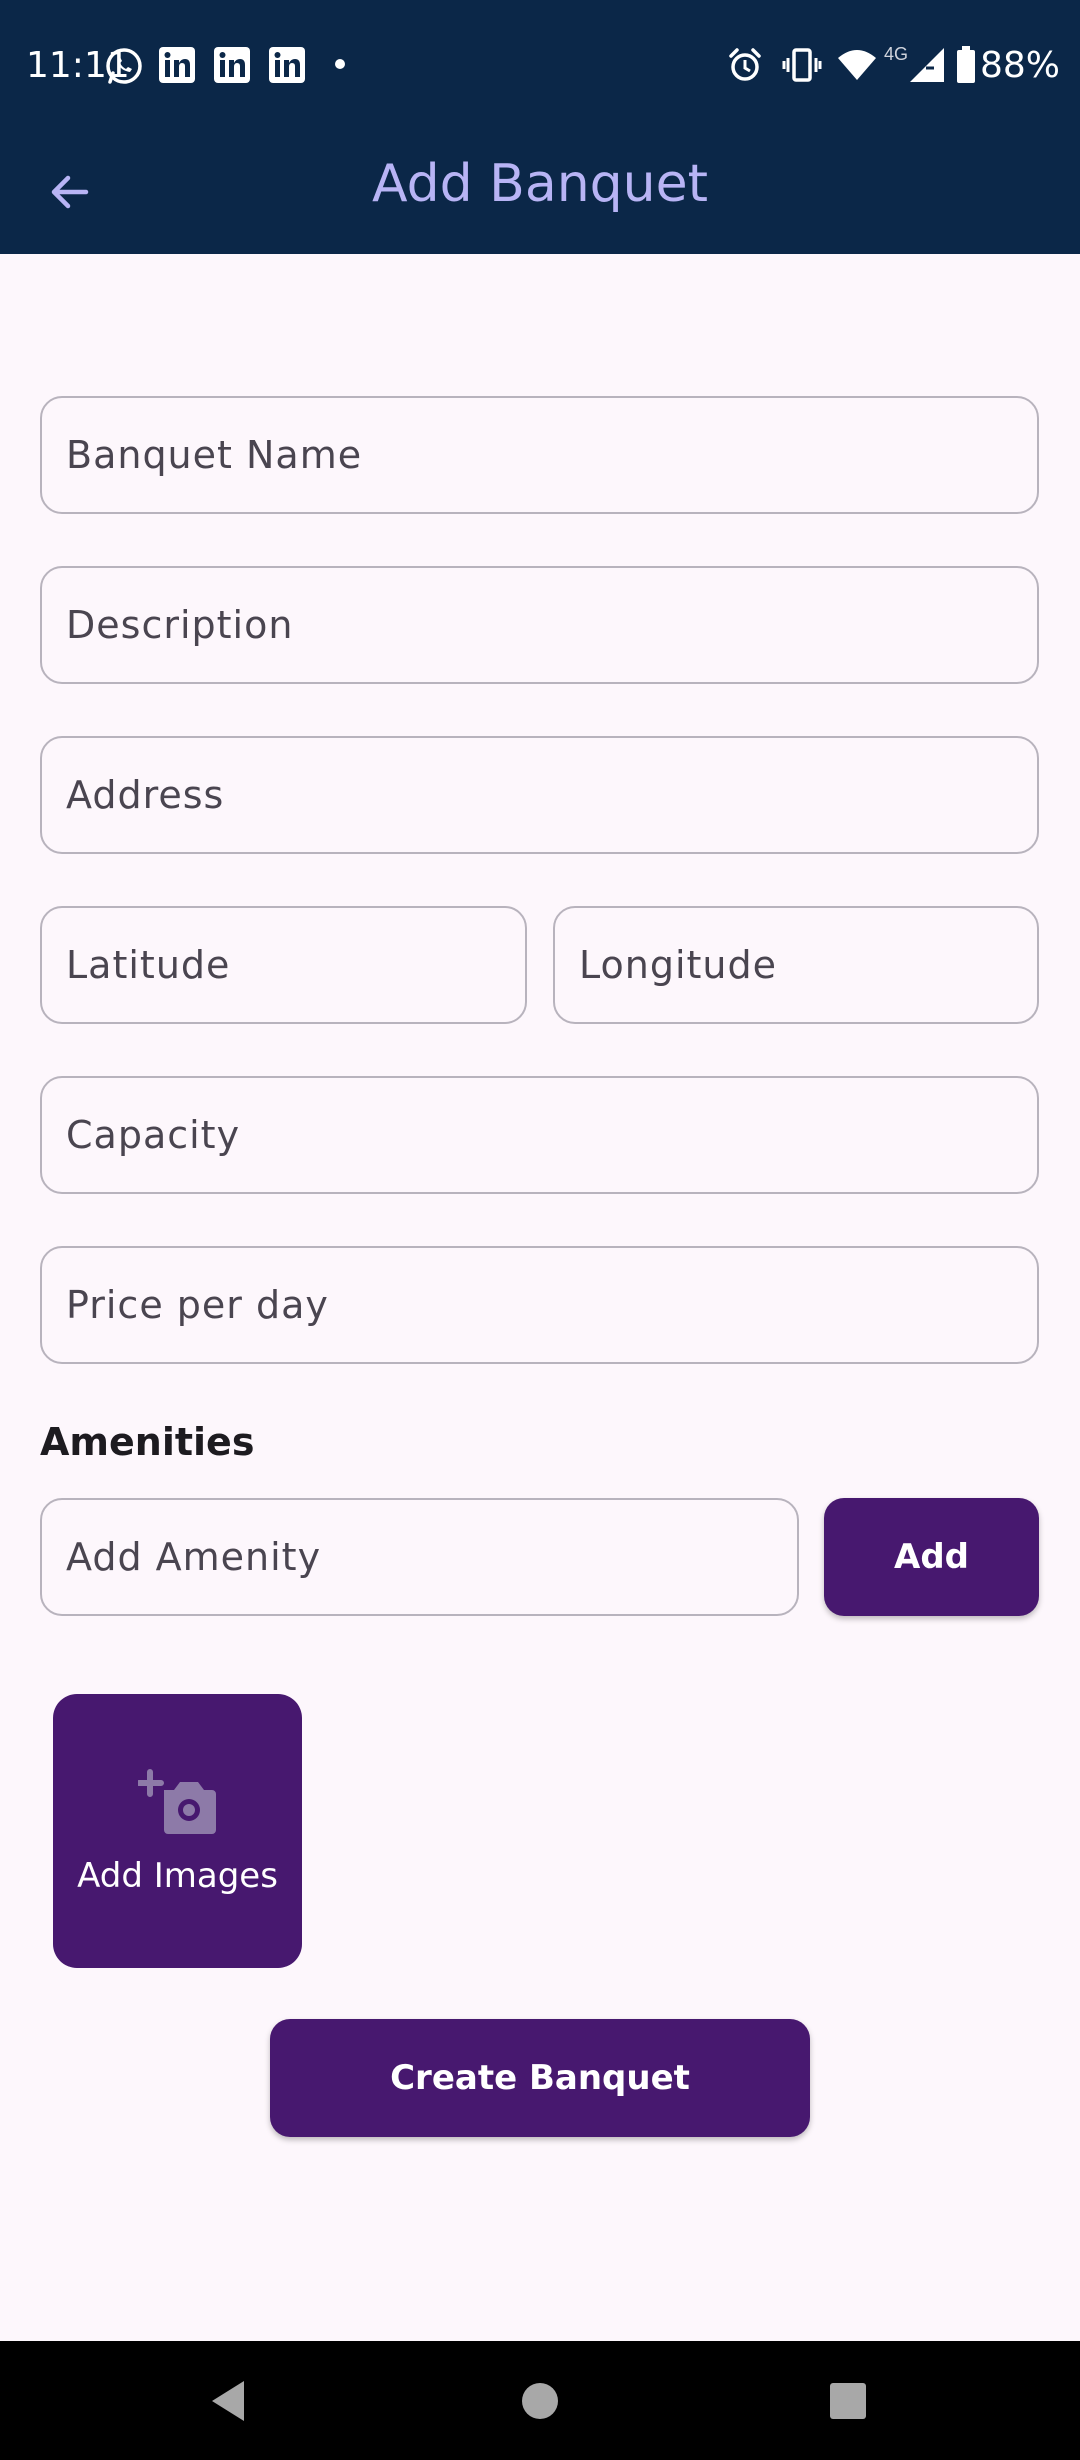 This screenshot has width=1080, height=2460. Describe the element at coordinates (147, 1442) in the screenshot. I see `amenities-label: Amenities` at that location.